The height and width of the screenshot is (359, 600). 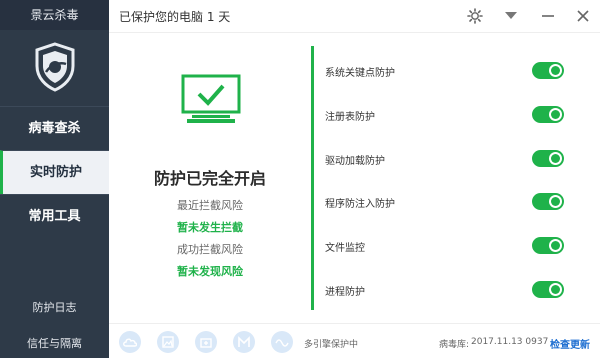 What do you see at coordinates (354, 16) in the screenshot?
I see `title-bar: 已保护您的电脑 1 天` at bounding box center [354, 16].